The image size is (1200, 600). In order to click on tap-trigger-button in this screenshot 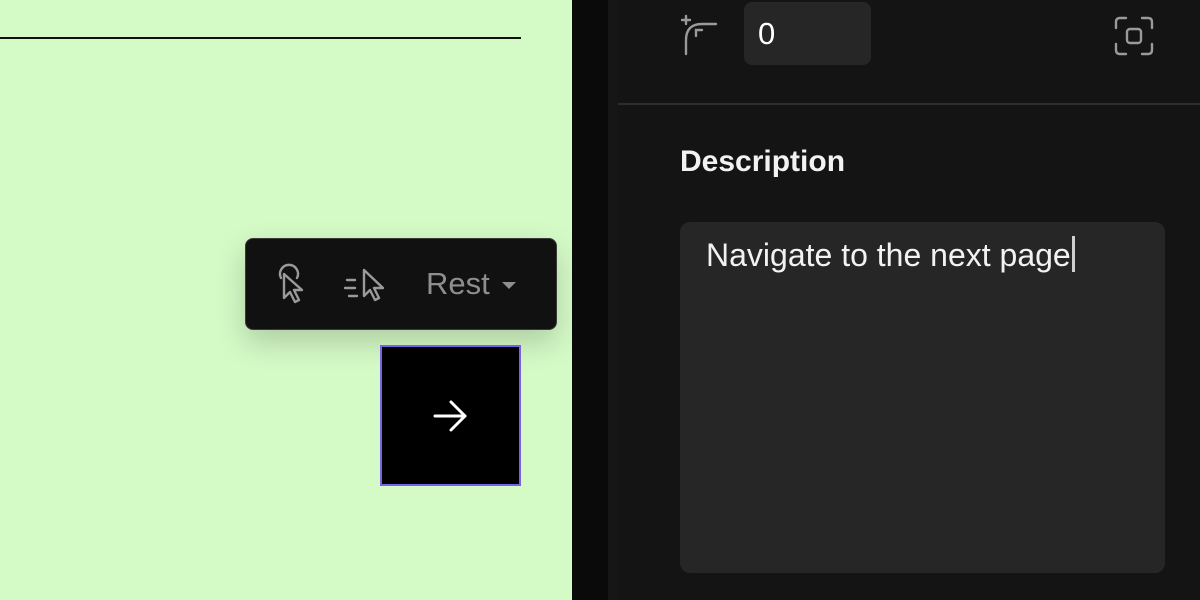, I will do `click(291, 284)`.